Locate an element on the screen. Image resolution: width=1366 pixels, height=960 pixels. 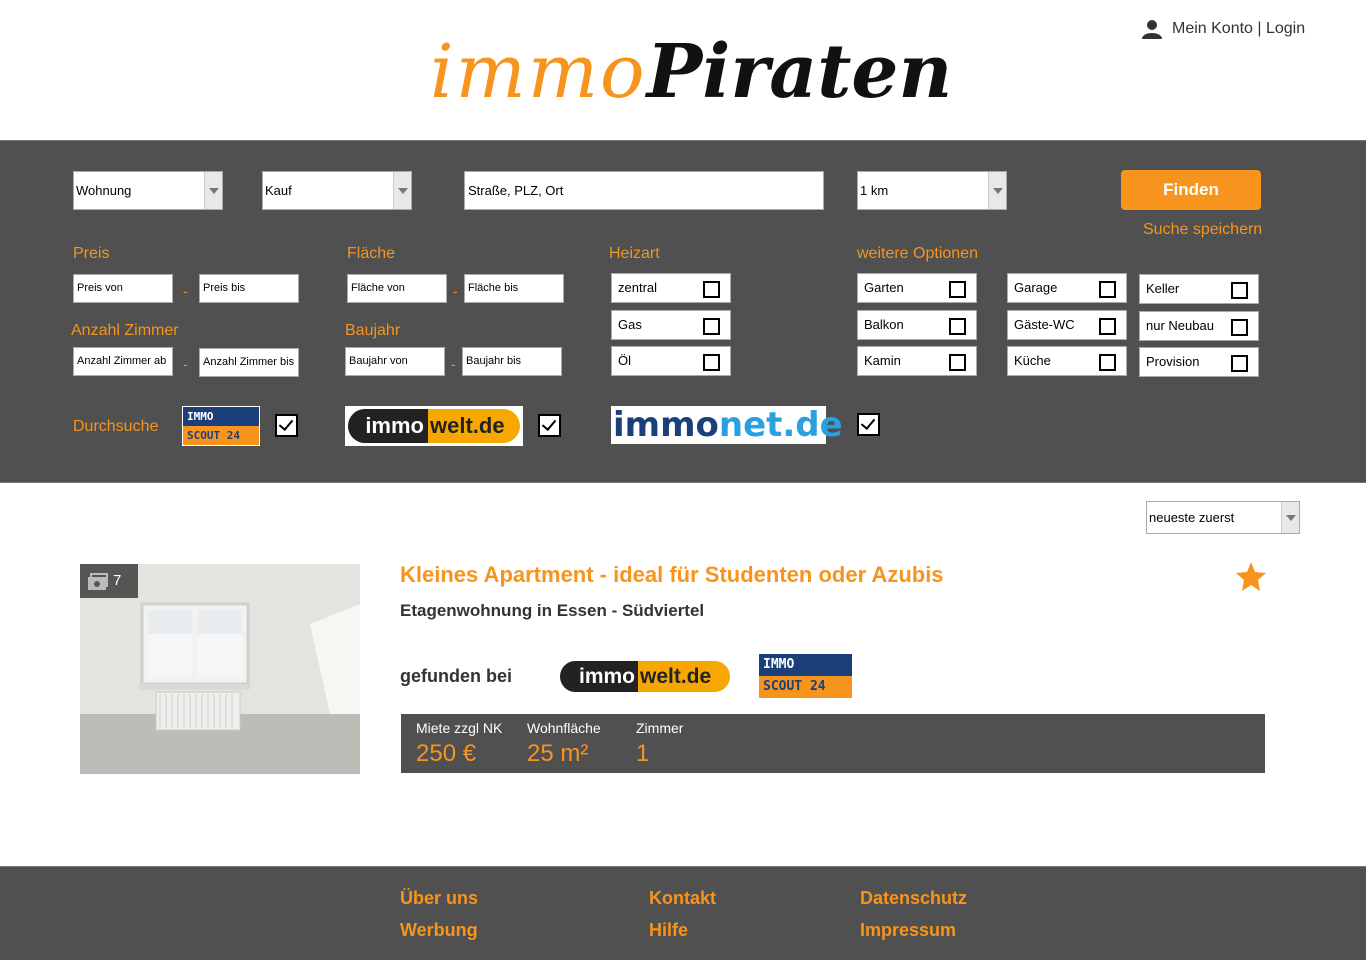
area-dash: - is located at coordinates (455, 291).